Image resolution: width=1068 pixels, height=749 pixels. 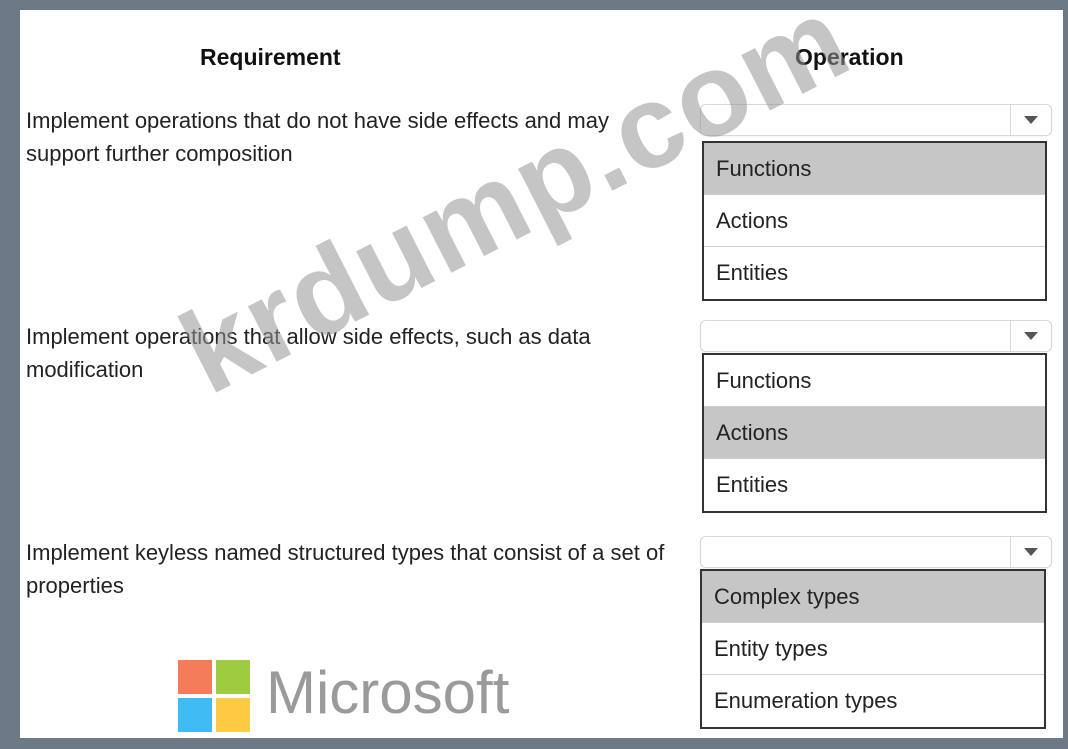 I want to click on microsoft-logo: Microsoft, so click(x=378, y=699).